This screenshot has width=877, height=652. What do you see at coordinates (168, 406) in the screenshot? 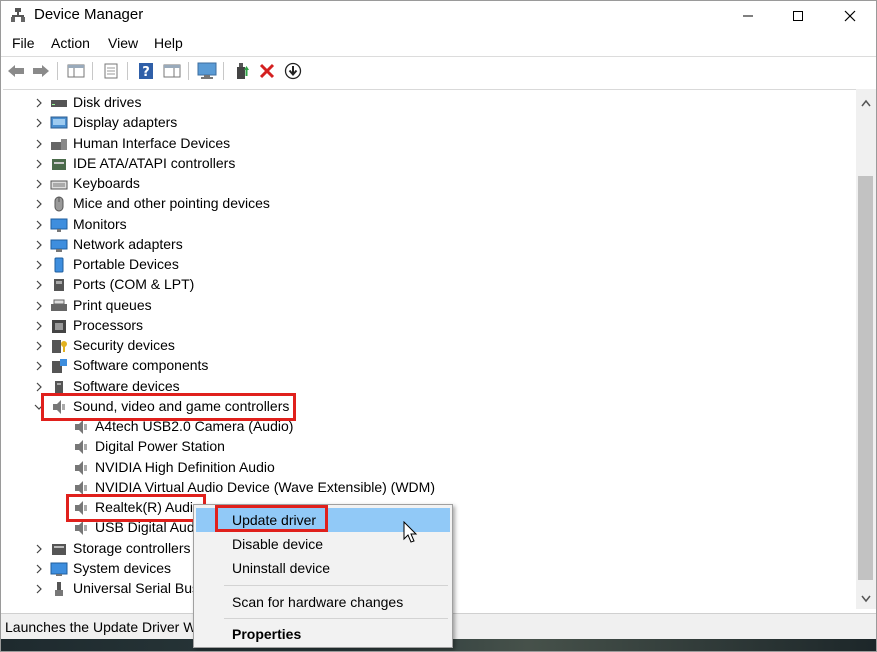
I see `sound-category-highlight-box` at bounding box center [168, 406].